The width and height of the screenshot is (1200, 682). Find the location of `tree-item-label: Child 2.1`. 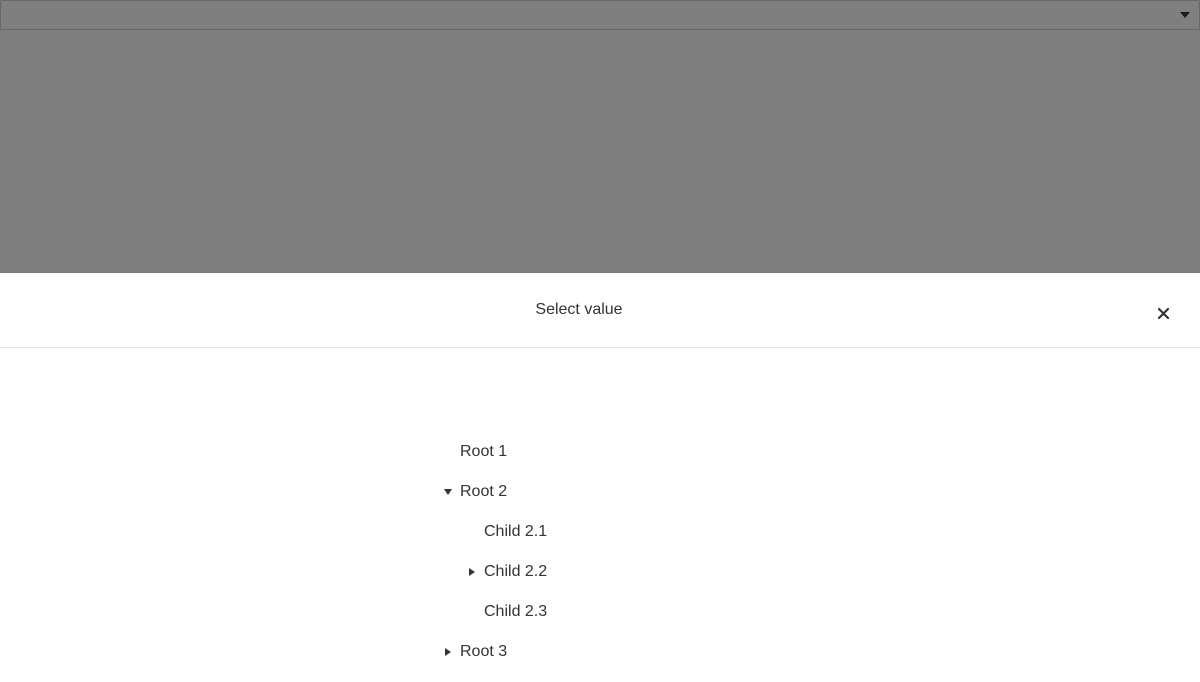

tree-item-label: Child 2.1 is located at coordinates (516, 531).